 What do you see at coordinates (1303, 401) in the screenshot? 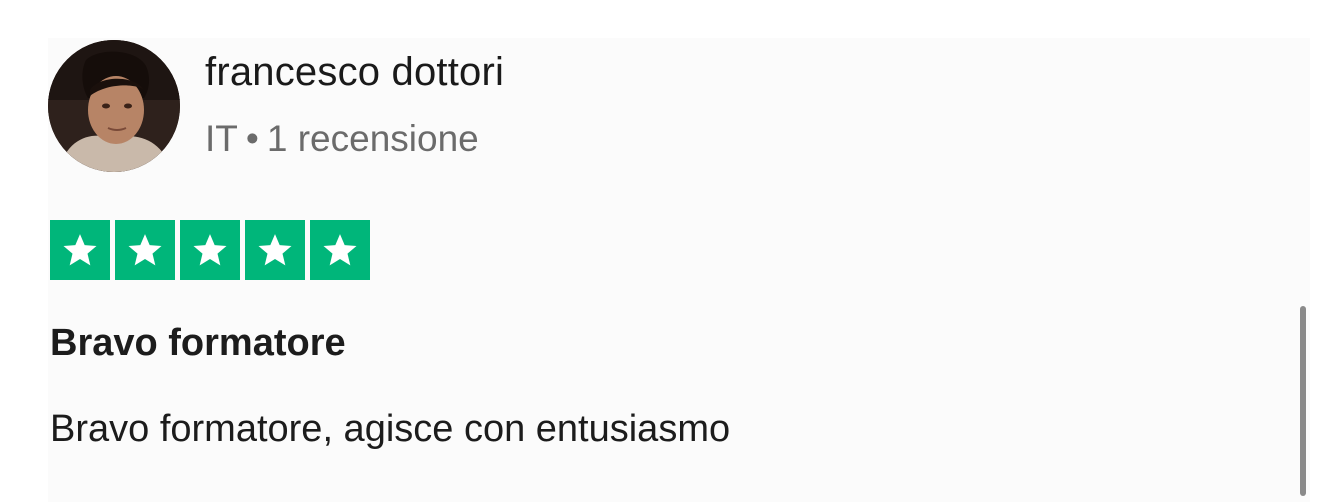
I see `scrollbar-thumb` at bounding box center [1303, 401].